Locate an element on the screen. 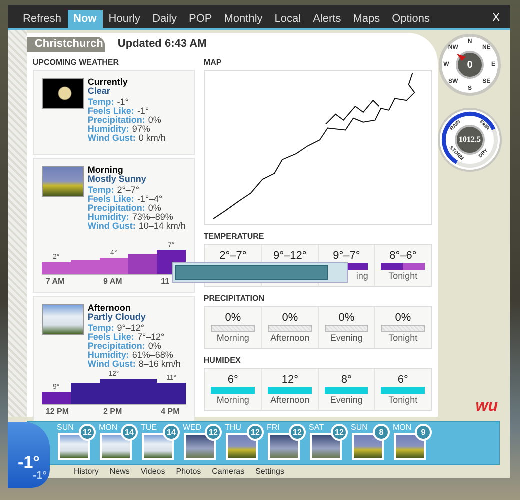 Image resolution: width=520 pixels, height=500 pixels. nav-link: Videos is located at coordinates (153, 472).